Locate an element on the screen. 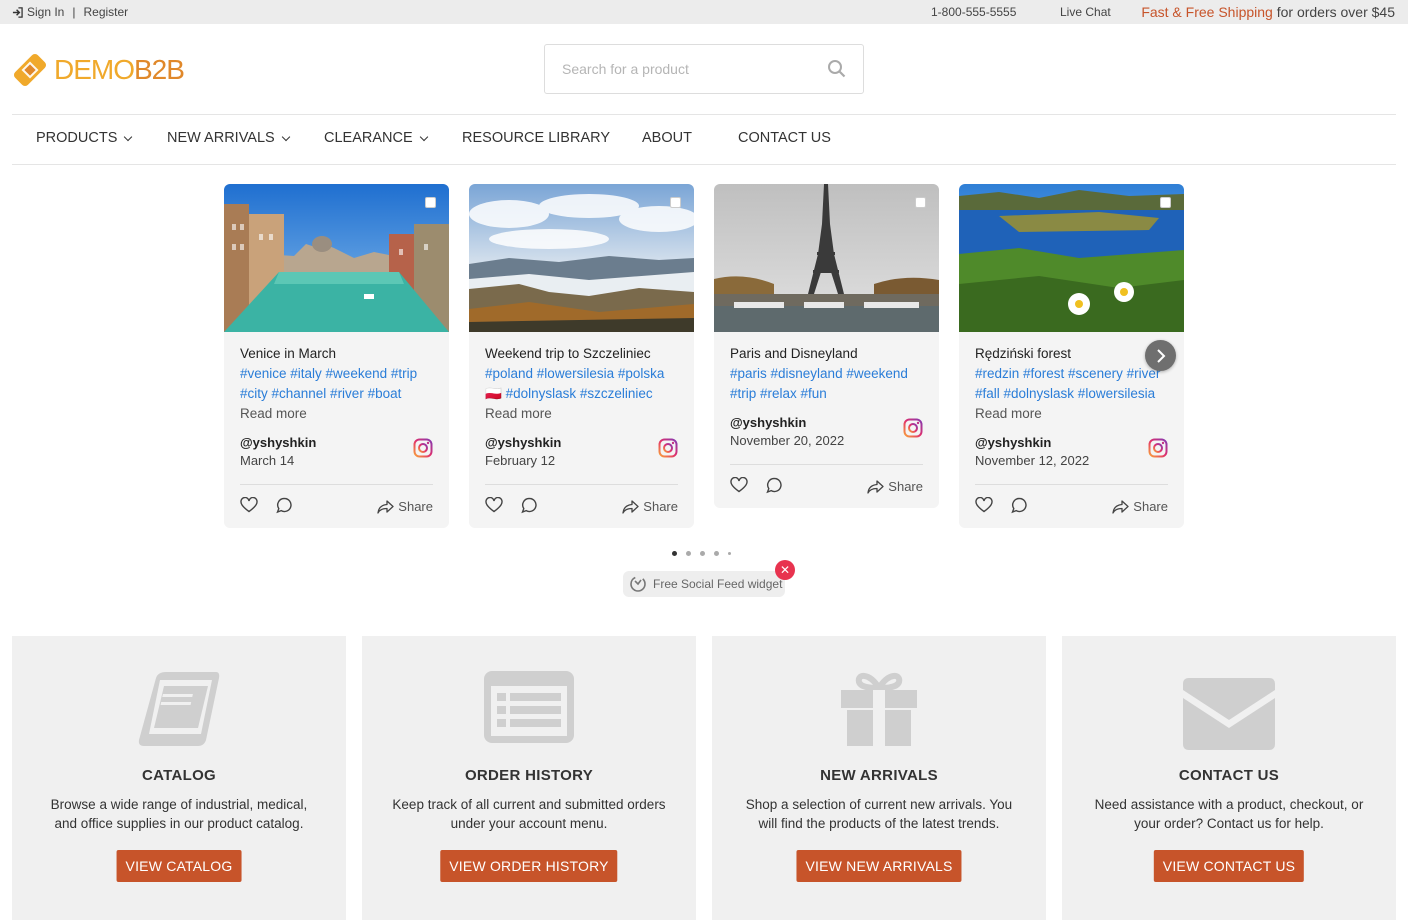 This screenshot has width=1408, height=920. feature-title: ORDER HISTORY is located at coordinates (529, 775).